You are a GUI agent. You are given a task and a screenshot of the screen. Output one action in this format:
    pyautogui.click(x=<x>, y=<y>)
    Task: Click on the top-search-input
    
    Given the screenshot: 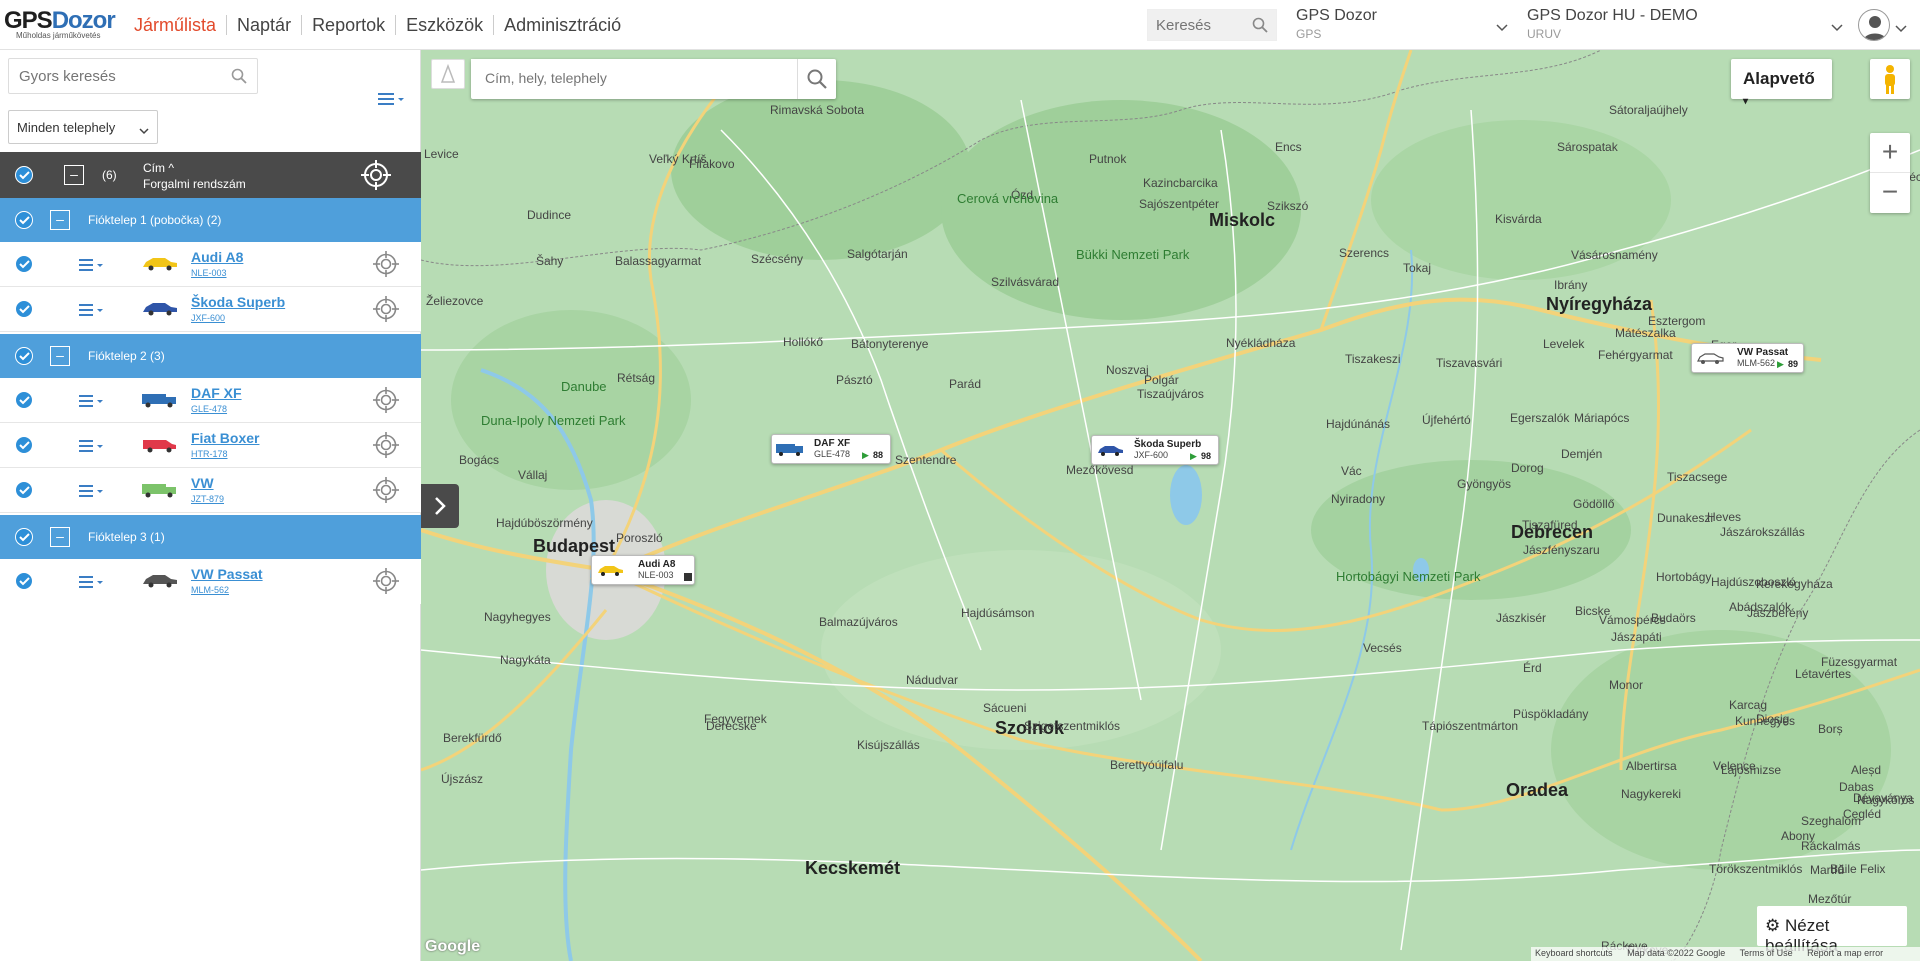 What is the action you would take?
    pyautogui.click(x=1198, y=25)
    